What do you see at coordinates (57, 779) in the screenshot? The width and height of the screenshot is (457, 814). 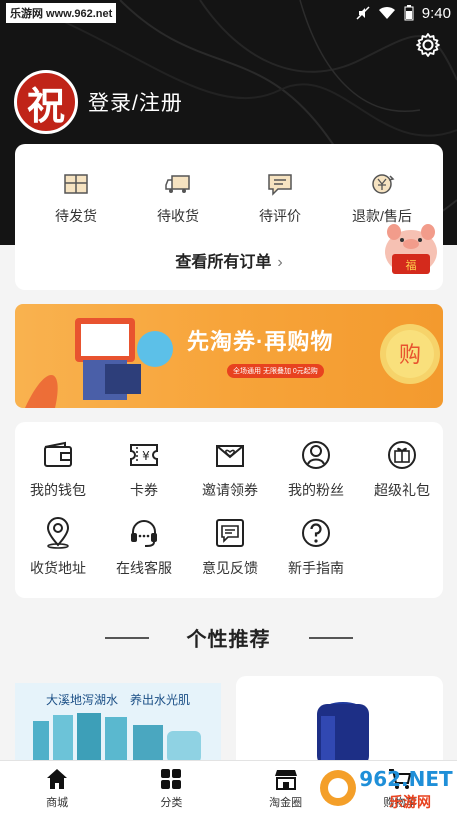 I see `home-icon` at bounding box center [57, 779].